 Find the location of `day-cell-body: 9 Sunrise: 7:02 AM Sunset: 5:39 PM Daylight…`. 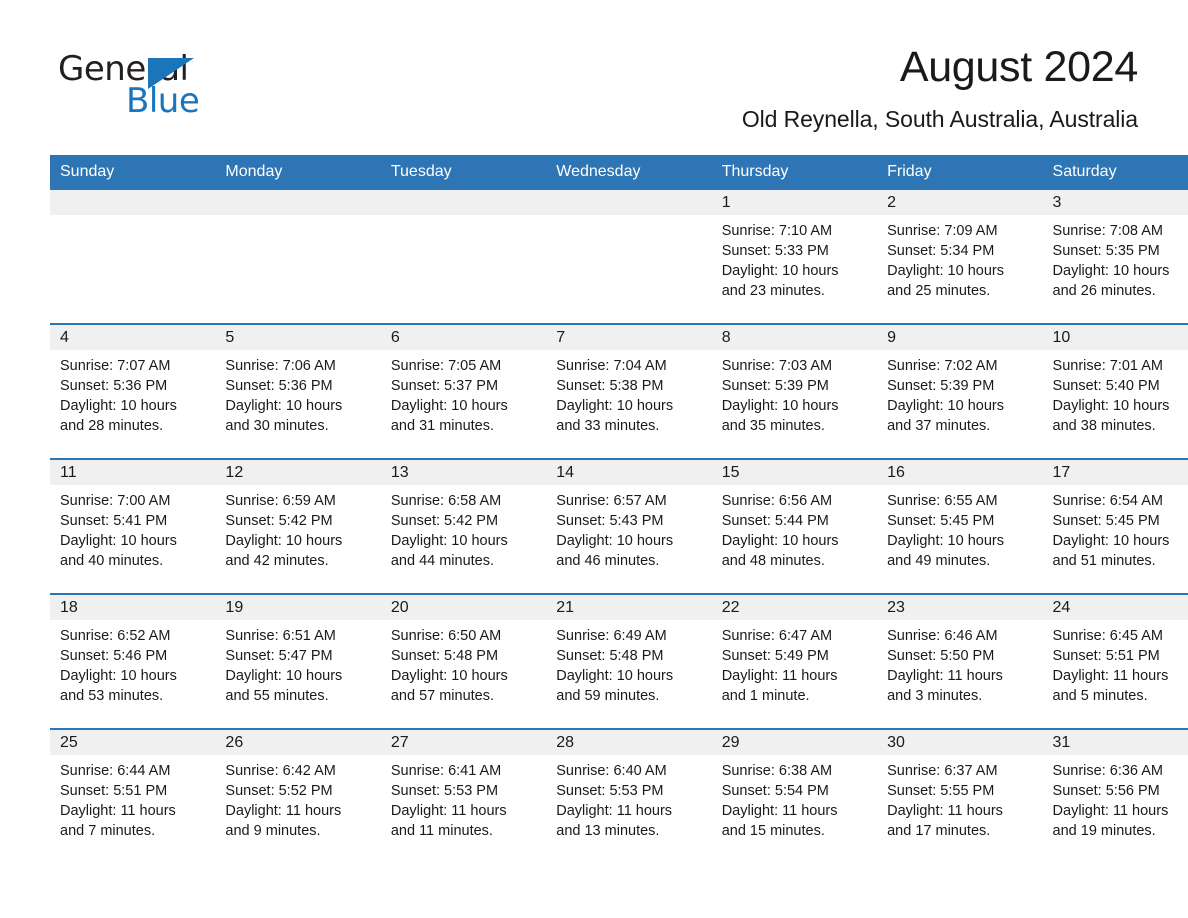

day-cell-body: 9 Sunrise: 7:02 AM Sunset: 5:39 PM Daylight… is located at coordinates (960, 391).